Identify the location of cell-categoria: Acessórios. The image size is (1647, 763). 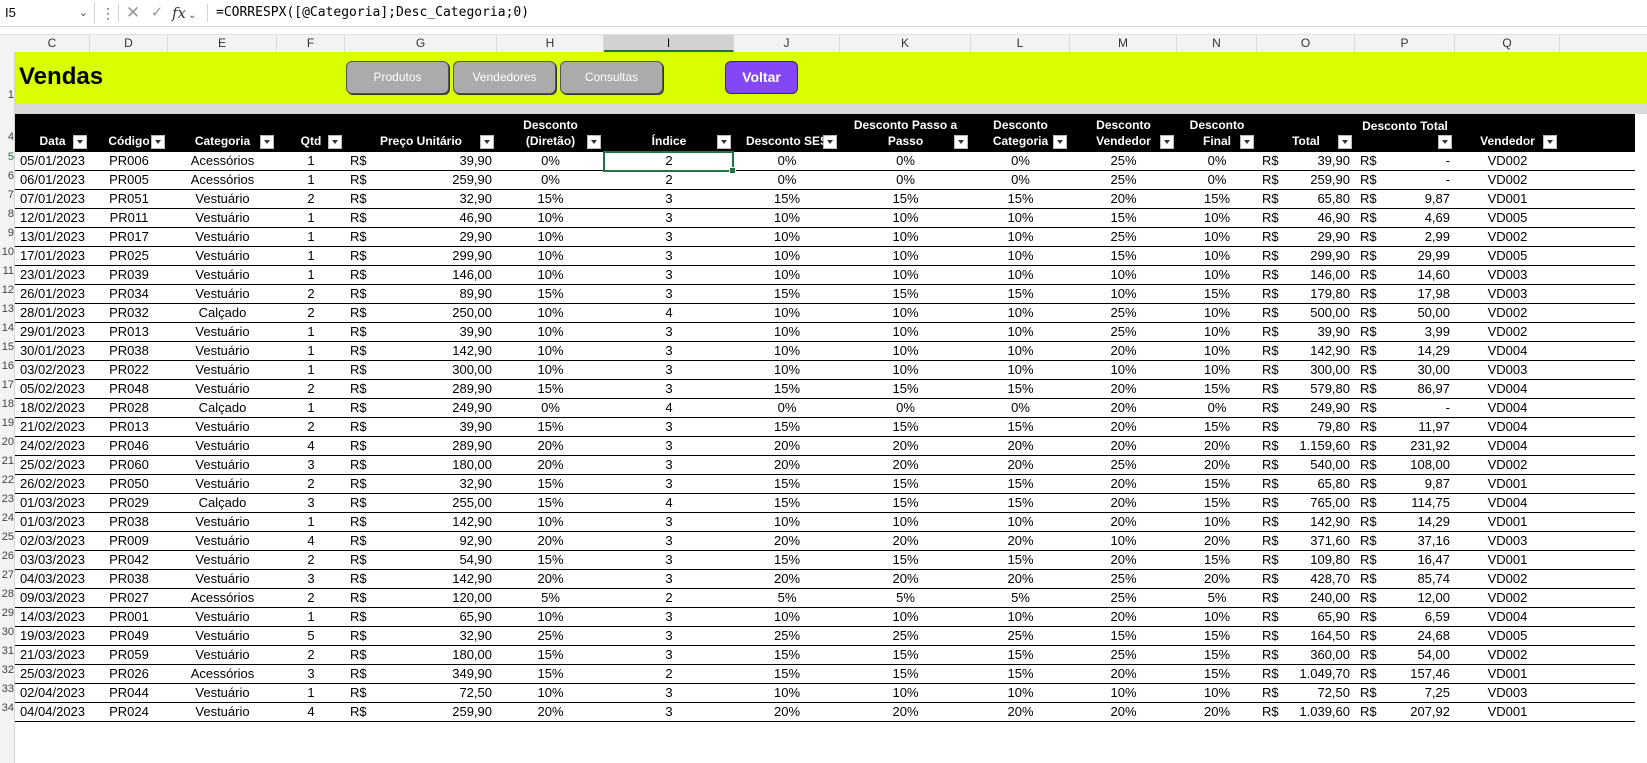
(222, 161).